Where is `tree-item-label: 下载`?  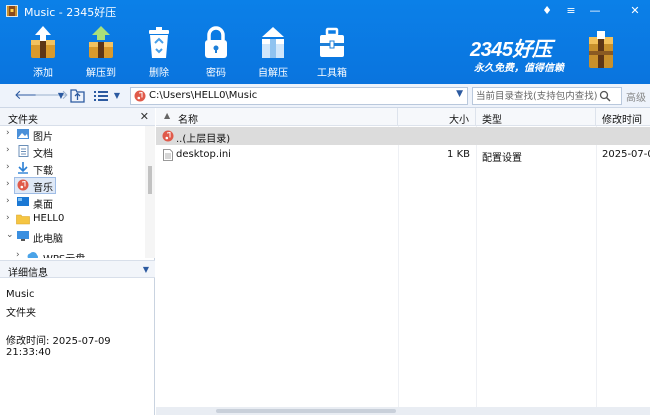 tree-item-label: 下载 is located at coordinates (43, 171).